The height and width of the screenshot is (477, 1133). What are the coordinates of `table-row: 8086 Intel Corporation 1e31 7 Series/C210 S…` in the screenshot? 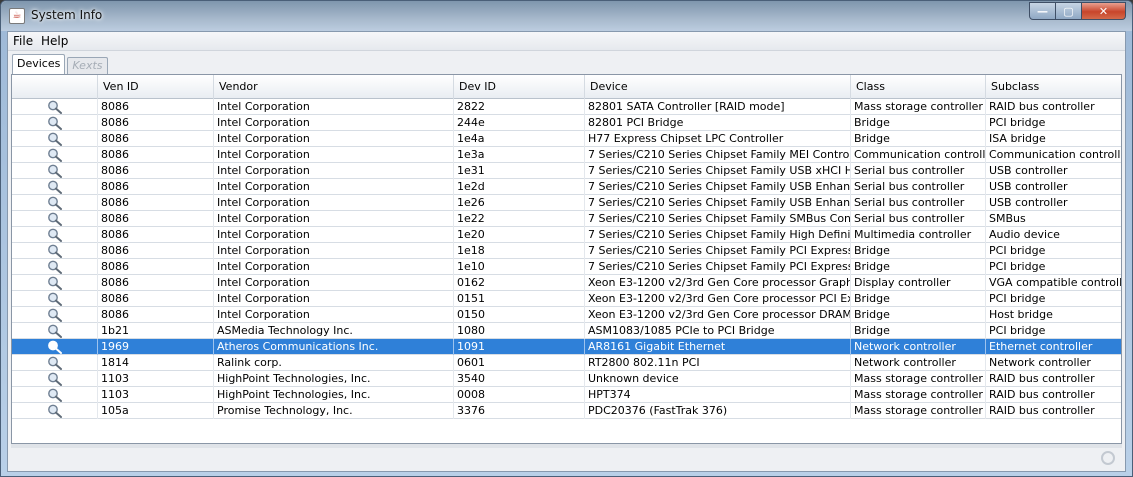 It's located at (566, 171).